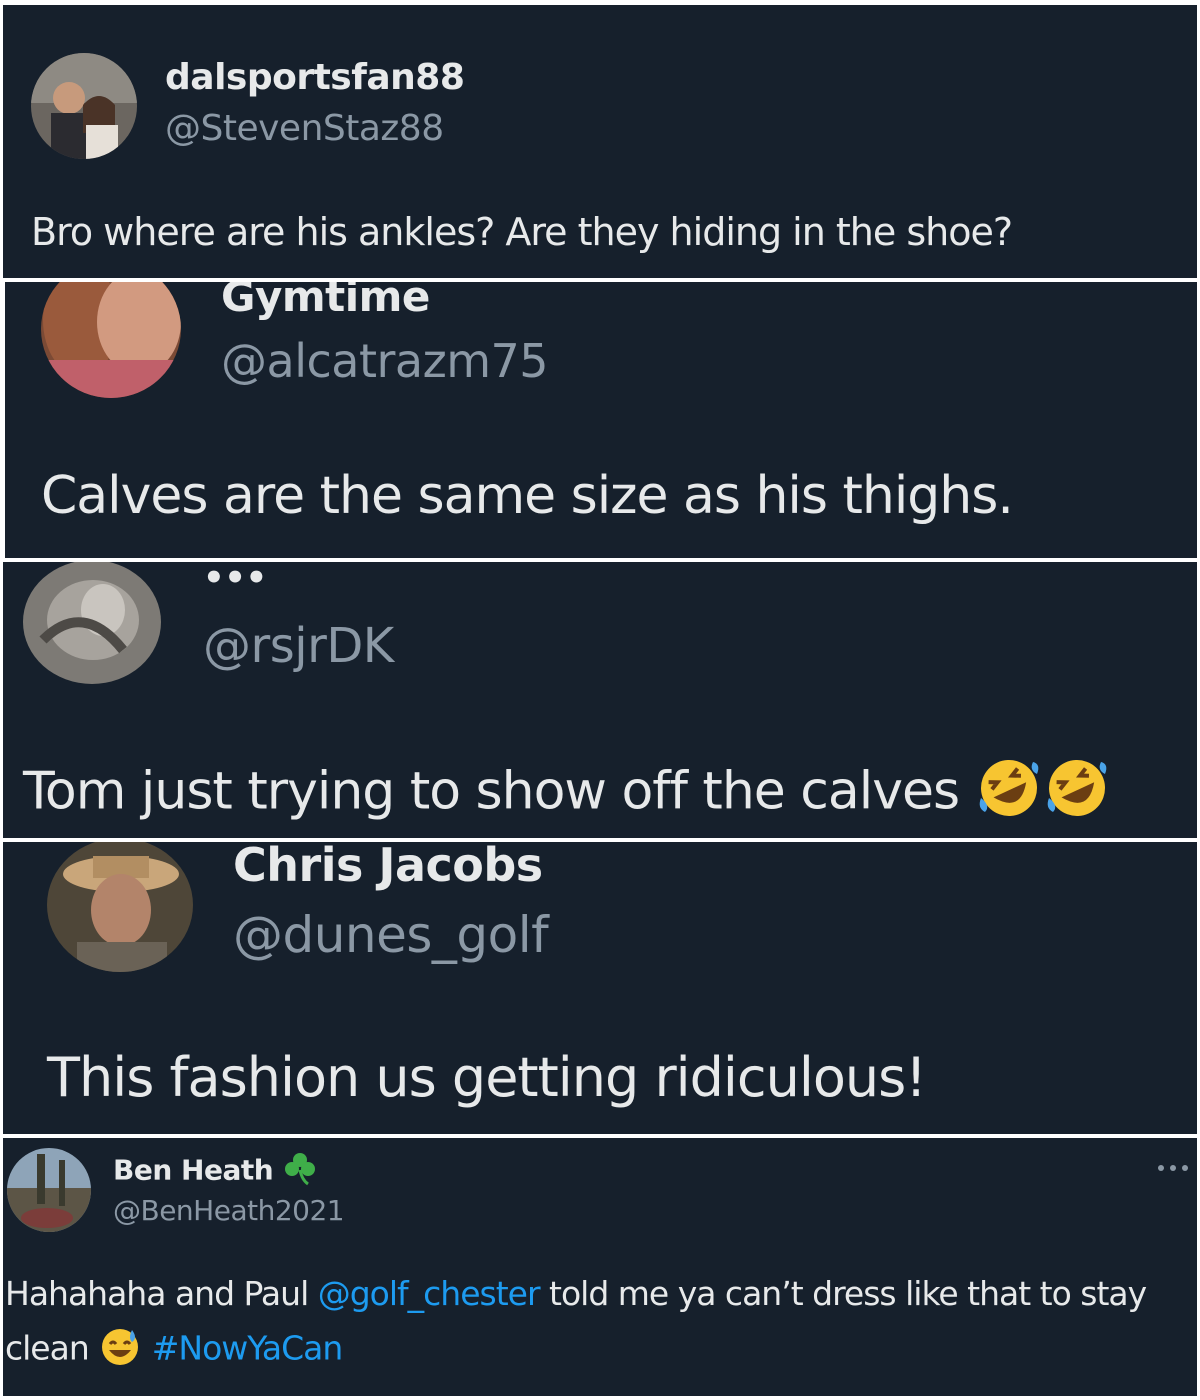 The image size is (1200, 1400). I want to click on tweet-text: Tom just trying to show off the calves, so click(491, 791).